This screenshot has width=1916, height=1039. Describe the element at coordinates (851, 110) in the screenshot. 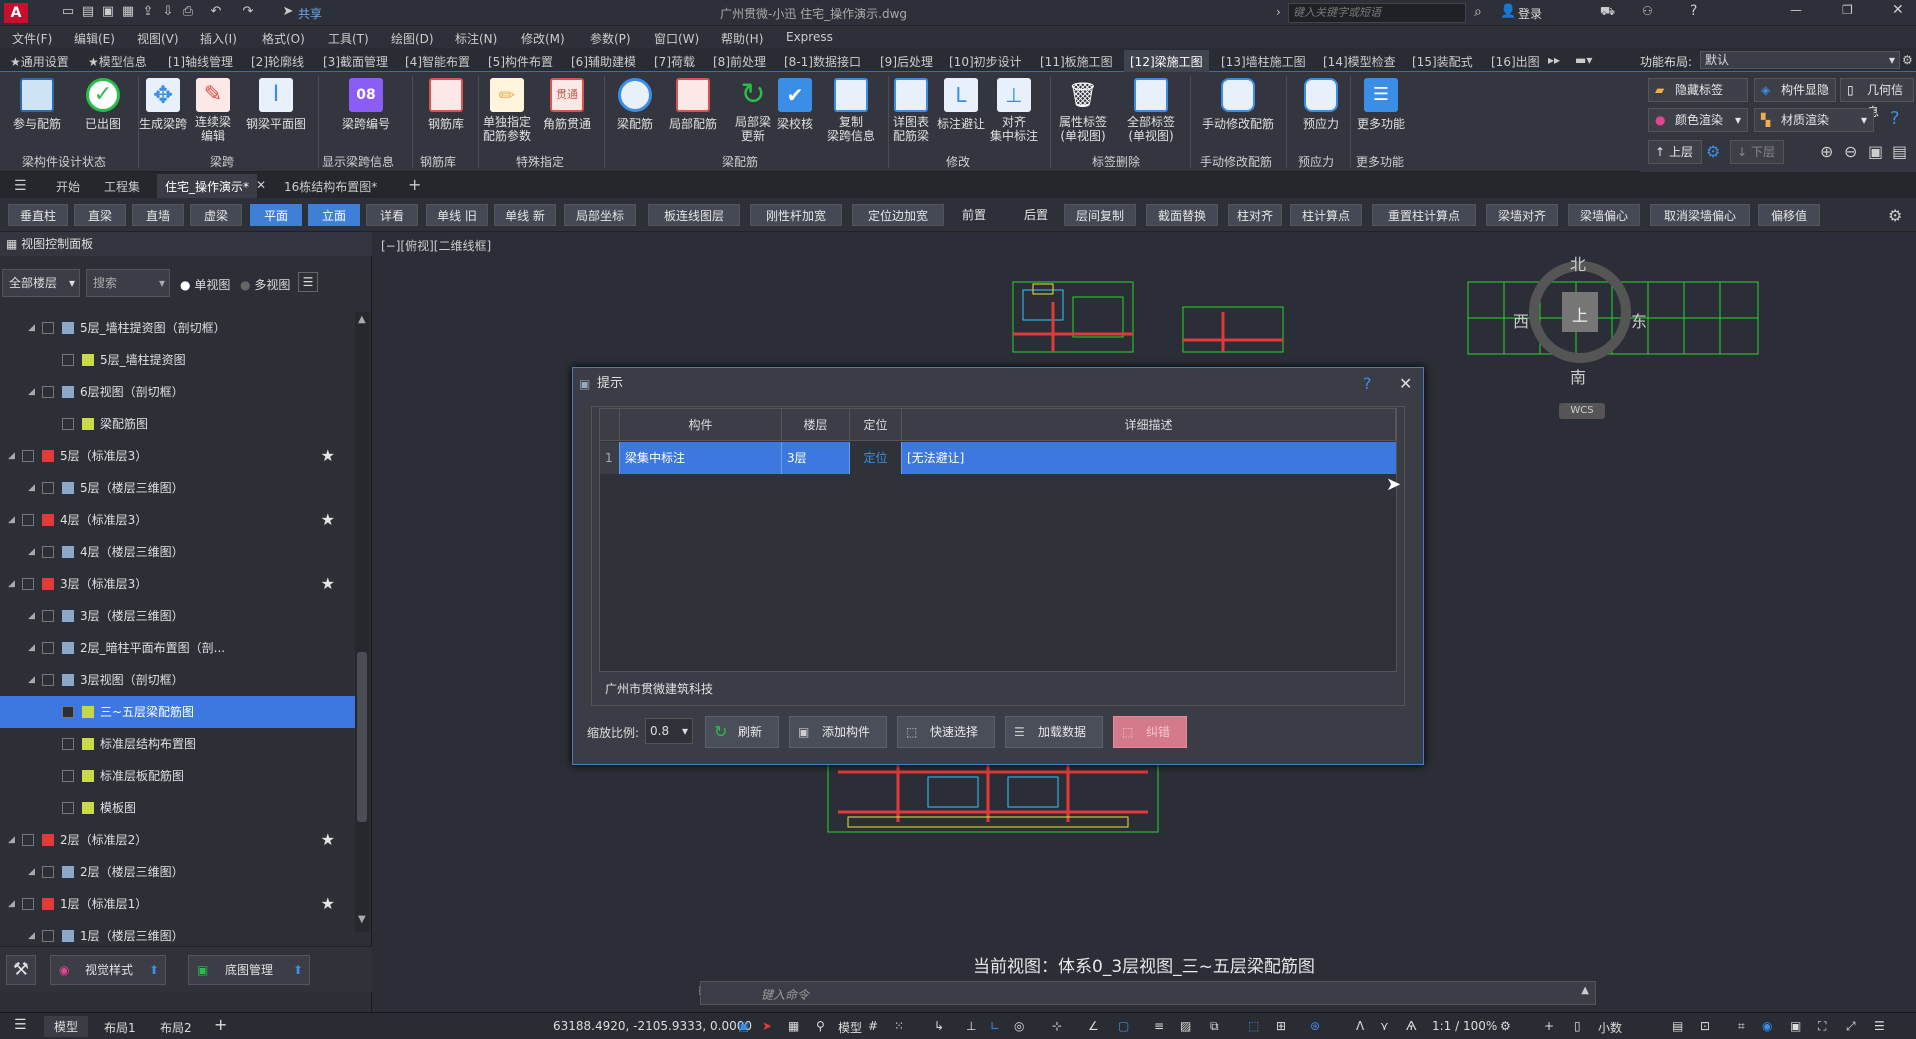

I see `ribbon-btn-copy-span: 复制 梁跨信息` at that location.